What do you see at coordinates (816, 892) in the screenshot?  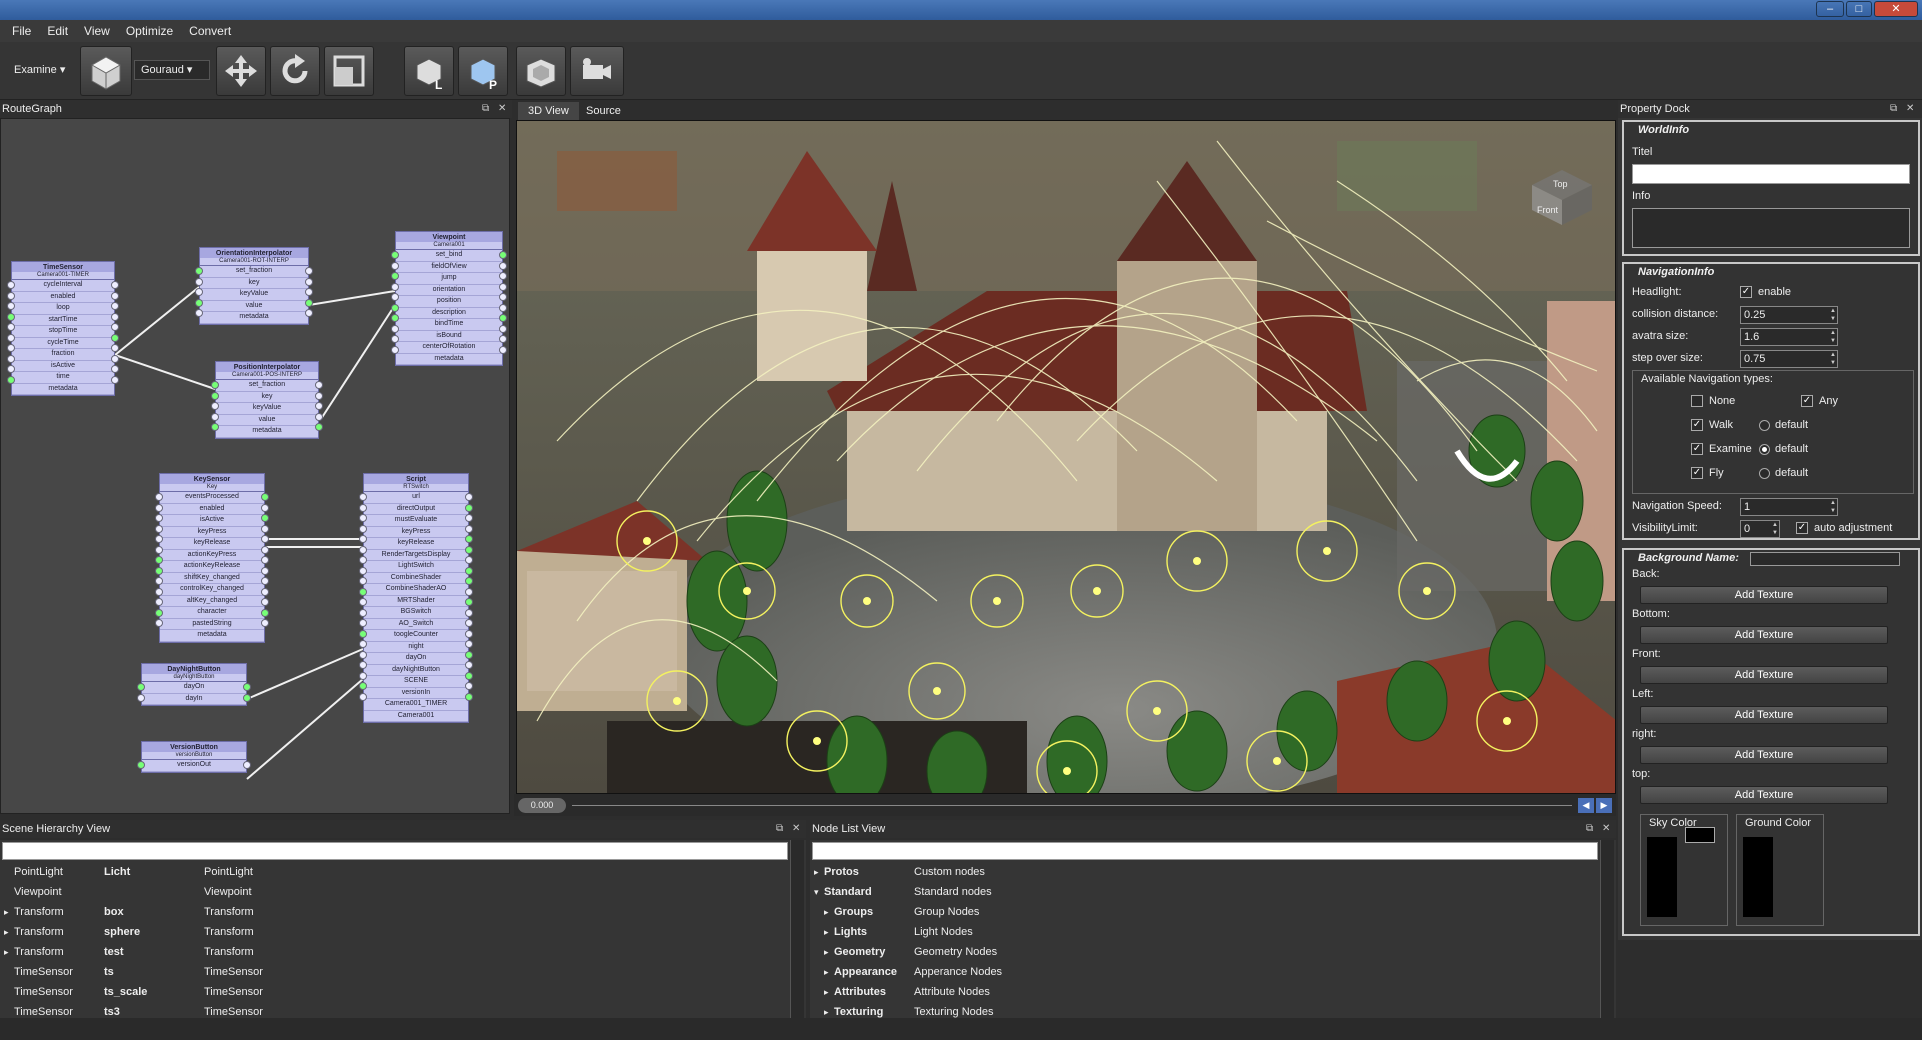 I see `expand-arrow-icon: ▾` at bounding box center [816, 892].